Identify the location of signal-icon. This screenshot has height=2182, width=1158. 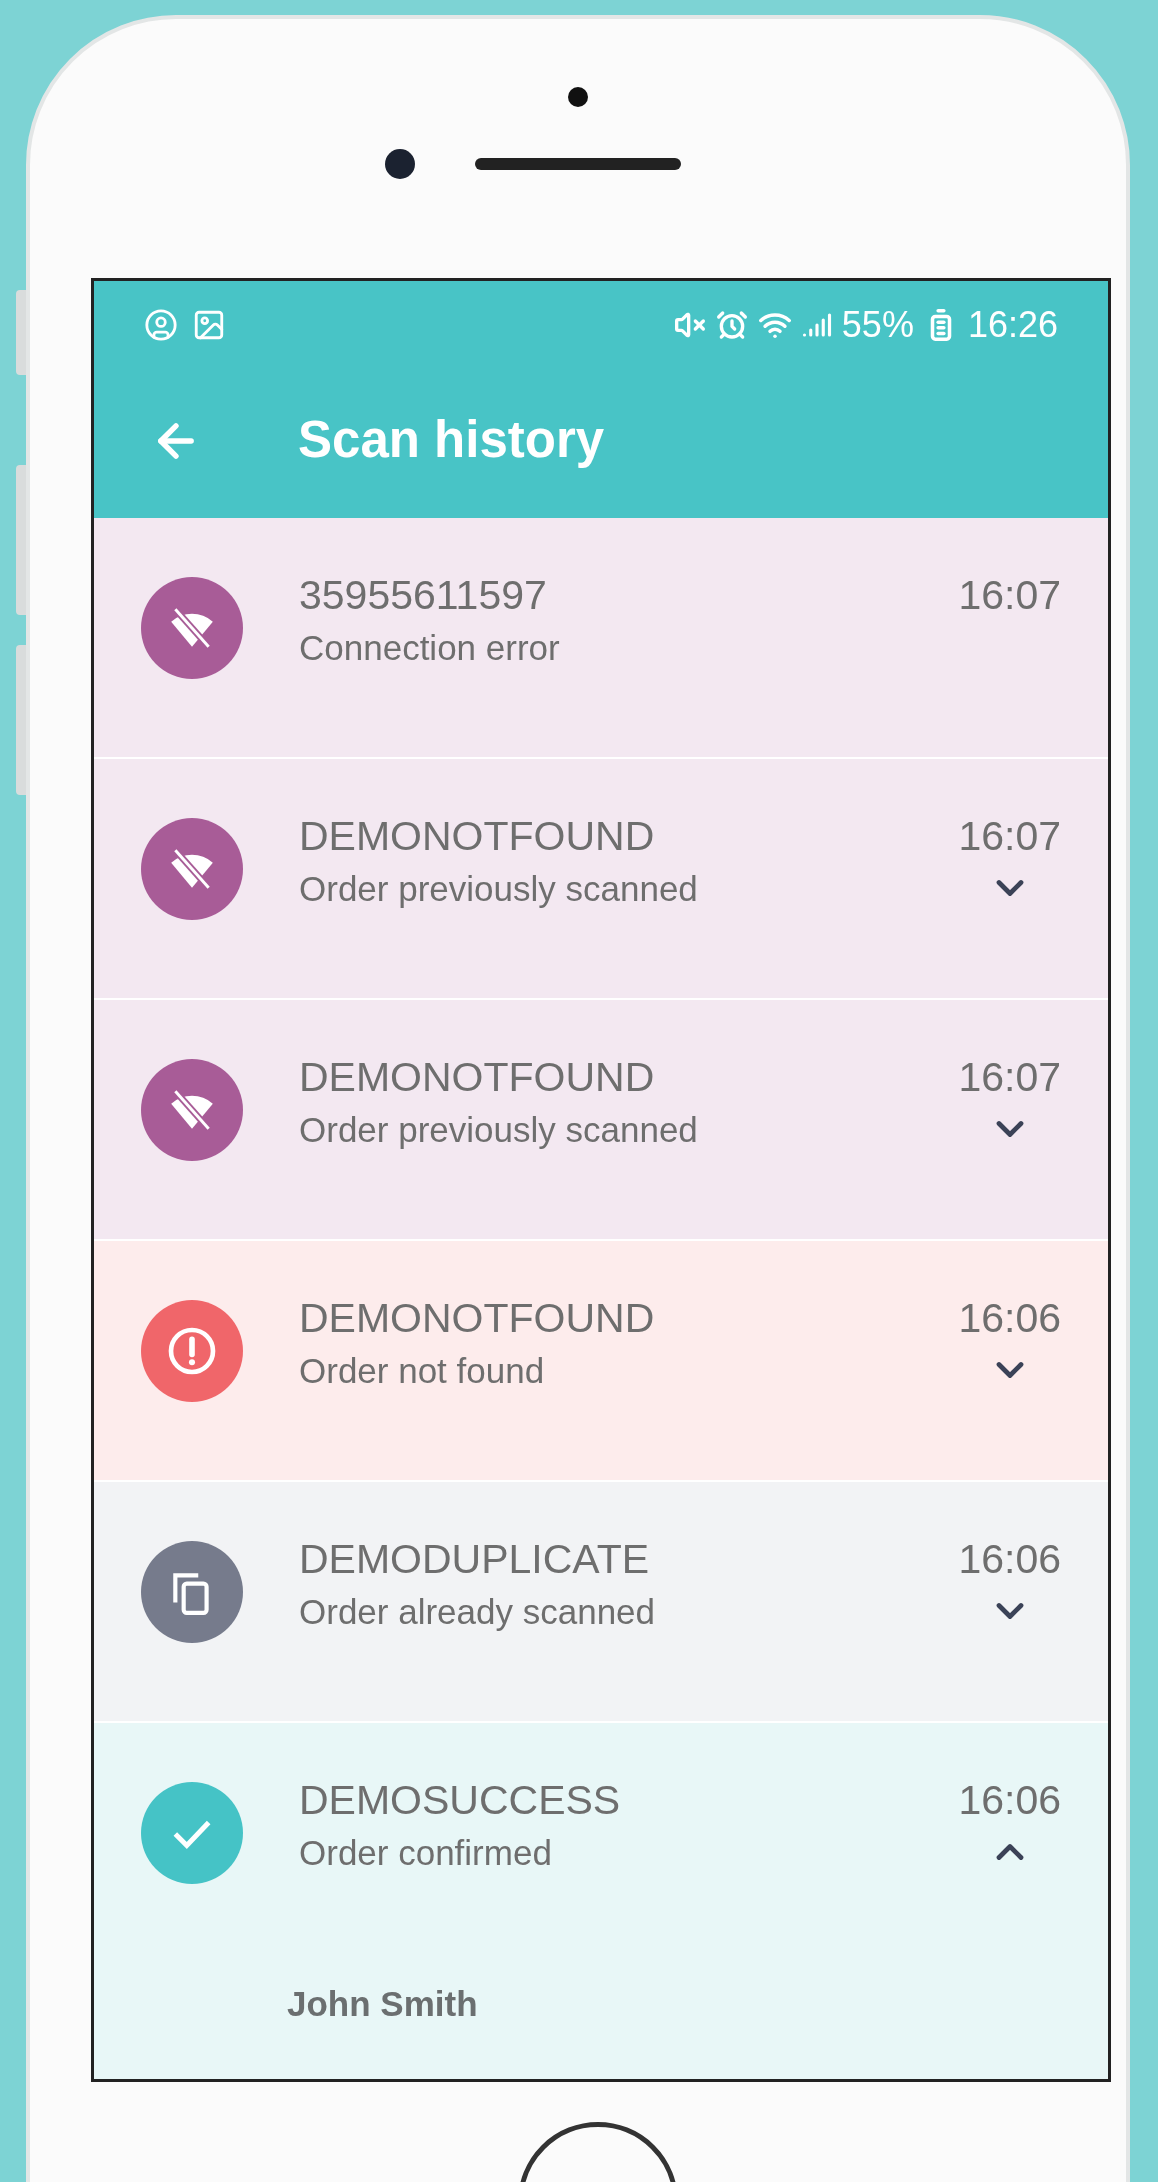
(816, 325).